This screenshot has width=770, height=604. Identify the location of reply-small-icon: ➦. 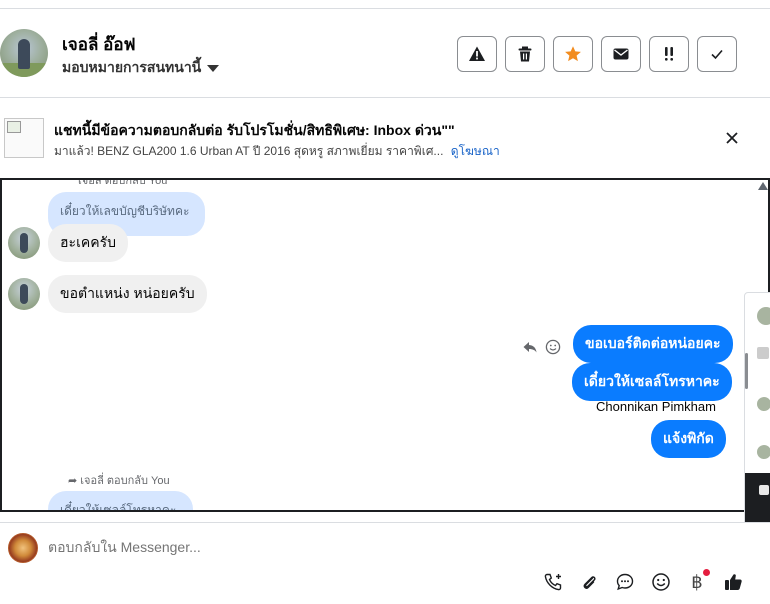
(73, 481).